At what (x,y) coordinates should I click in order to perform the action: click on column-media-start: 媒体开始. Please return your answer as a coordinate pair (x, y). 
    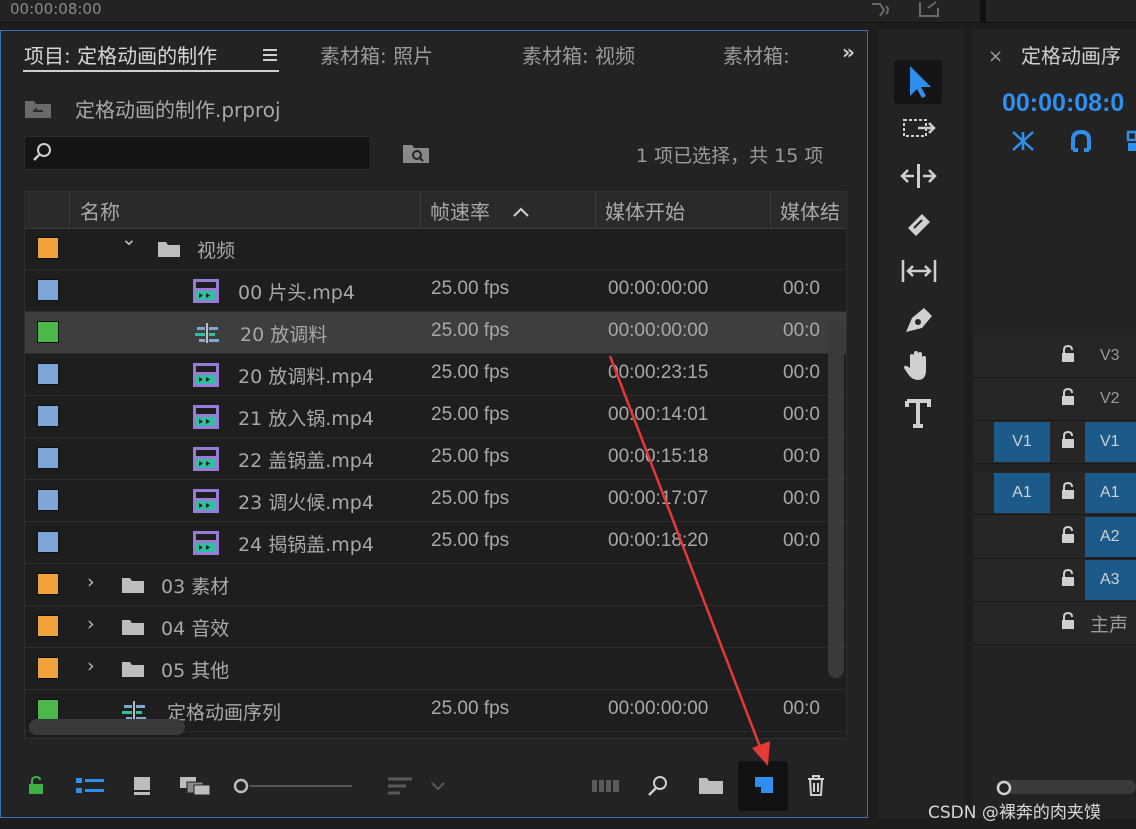
    Looking at the image, I should click on (645, 210).